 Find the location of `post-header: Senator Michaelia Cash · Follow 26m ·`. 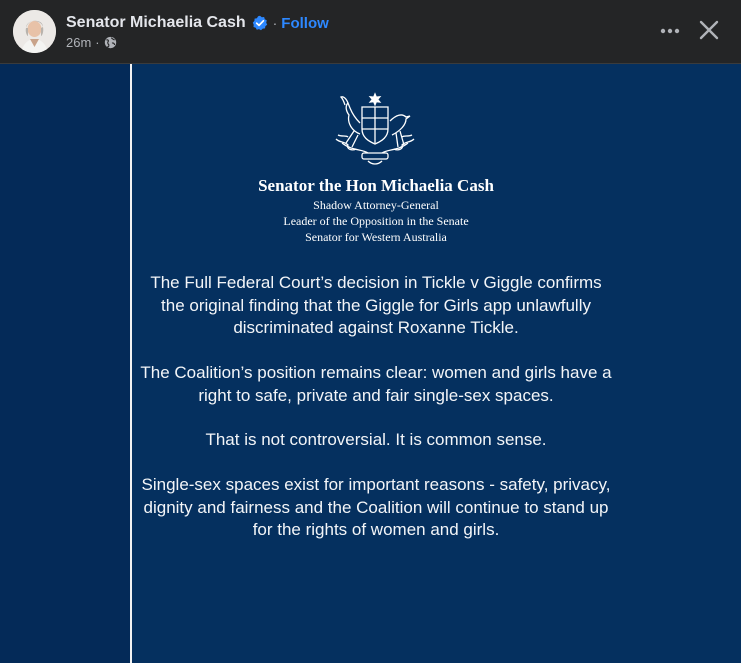

post-header: Senator Michaelia Cash · Follow 26m · is located at coordinates (370, 32).